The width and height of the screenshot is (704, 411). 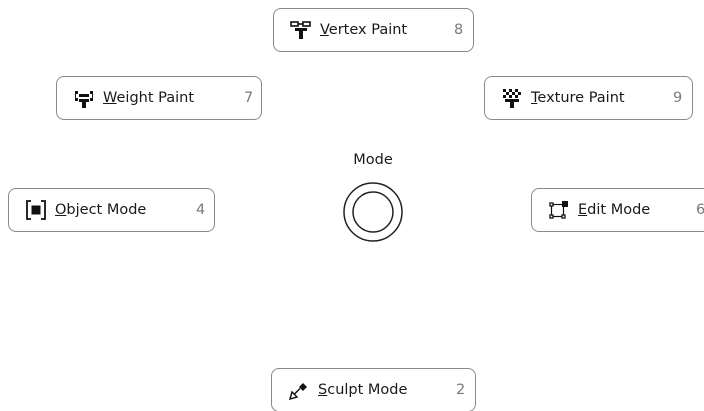 What do you see at coordinates (578, 98) in the screenshot?
I see `pie-item-label: Texture Paint` at bounding box center [578, 98].